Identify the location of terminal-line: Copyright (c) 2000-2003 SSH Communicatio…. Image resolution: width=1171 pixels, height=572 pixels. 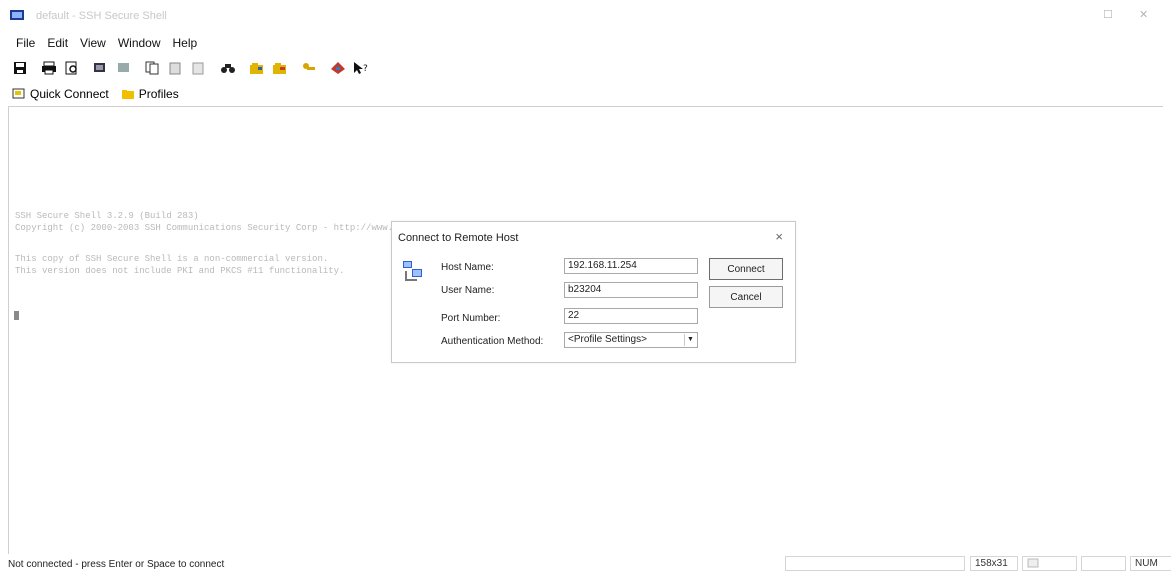
(226, 228).